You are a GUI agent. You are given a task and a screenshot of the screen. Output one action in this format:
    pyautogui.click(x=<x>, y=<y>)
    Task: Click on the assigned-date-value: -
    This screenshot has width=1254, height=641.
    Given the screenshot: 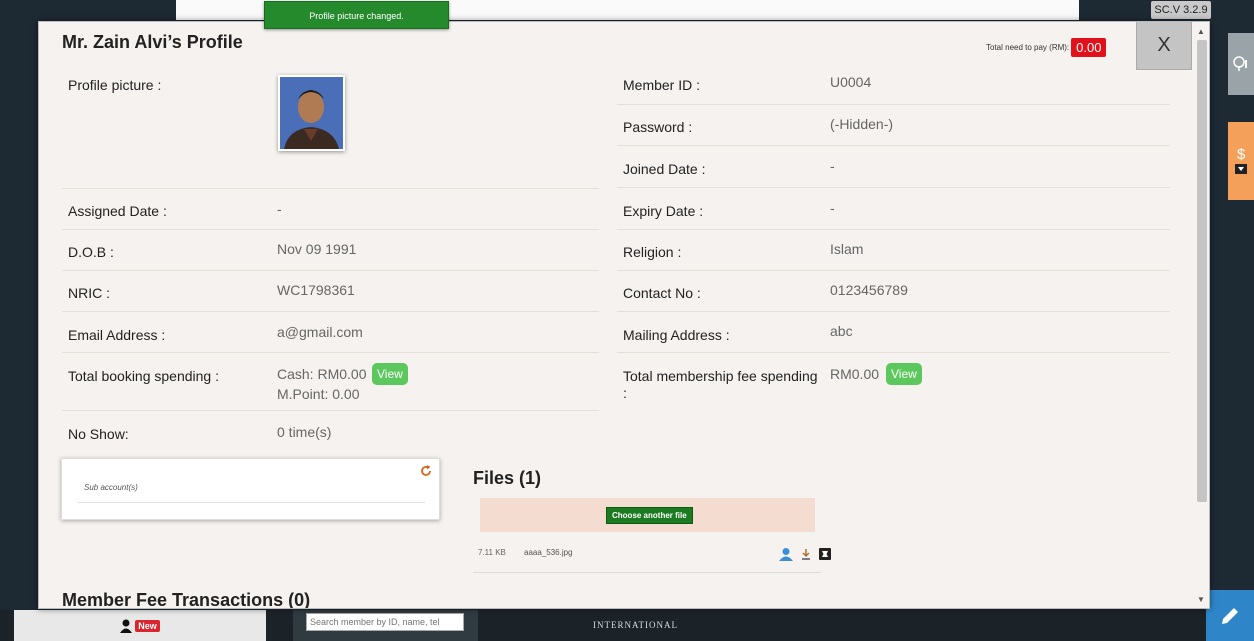 What is the action you would take?
    pyautogui.click(x=279, y=209)
    